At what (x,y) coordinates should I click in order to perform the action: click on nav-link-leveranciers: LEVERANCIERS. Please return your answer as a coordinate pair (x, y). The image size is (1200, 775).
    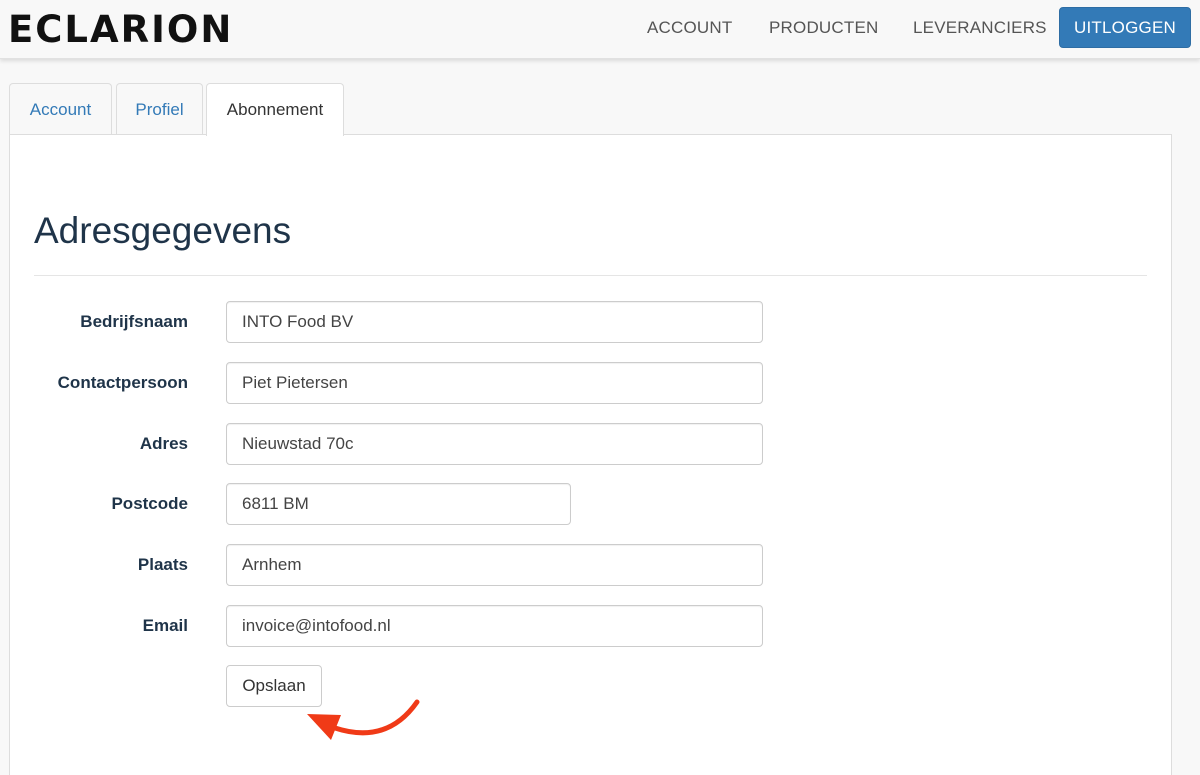
    Looking at the image, I should click on (980, 28).